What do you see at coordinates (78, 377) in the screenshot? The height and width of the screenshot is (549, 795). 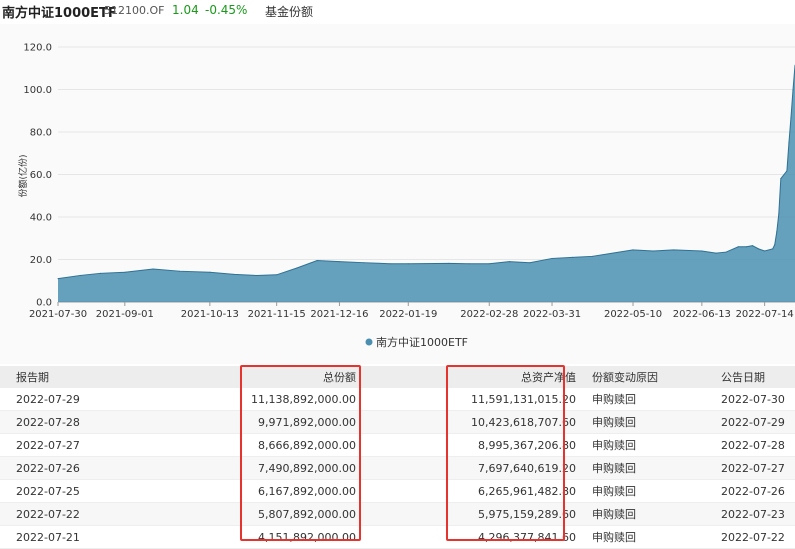 I see `col-header-report-date: 报告期` at bounding box center [78, 377].